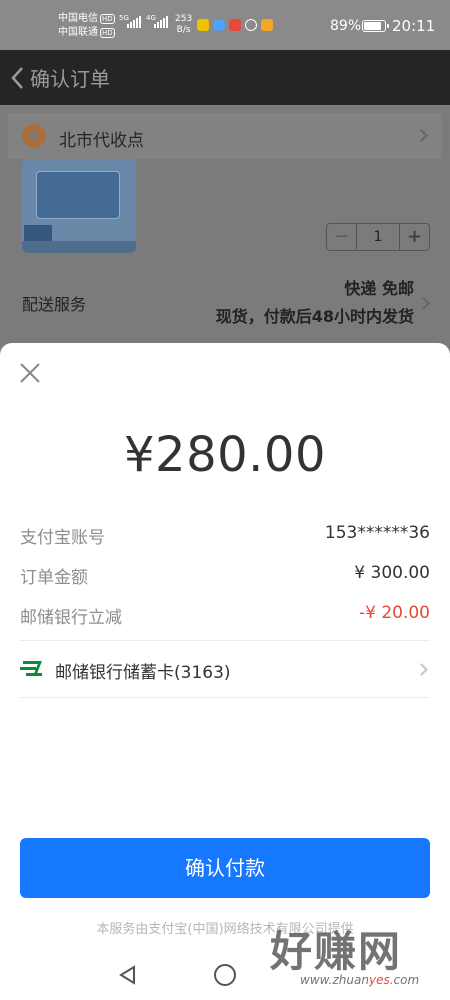  I want to click on pickup-location-row: 北市代收点, so click(225, 136).